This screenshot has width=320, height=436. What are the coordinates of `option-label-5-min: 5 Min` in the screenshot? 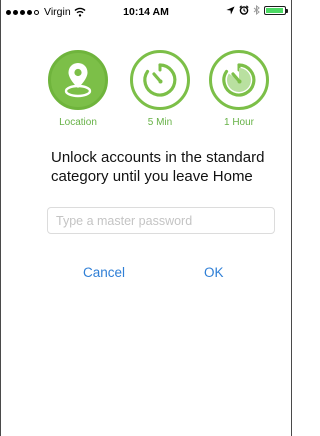 It's located at (160, 122).